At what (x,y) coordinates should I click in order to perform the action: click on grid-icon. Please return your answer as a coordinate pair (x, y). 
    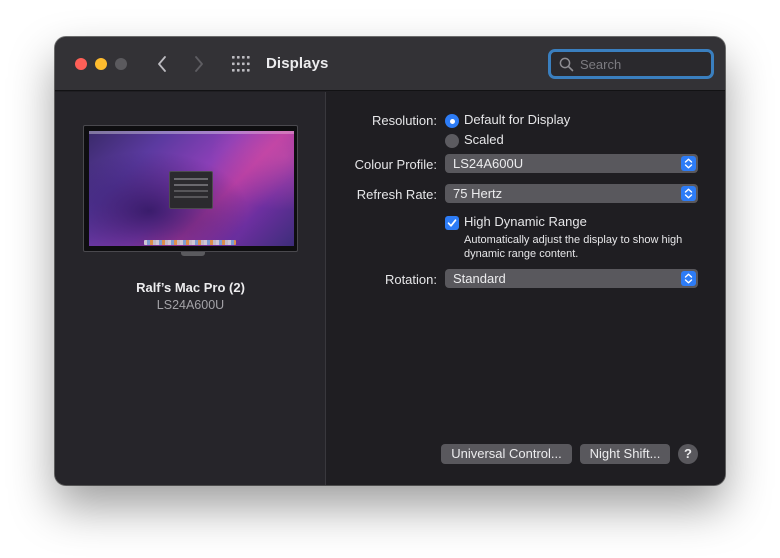
    Looking at the image, I should click on (241, 64).